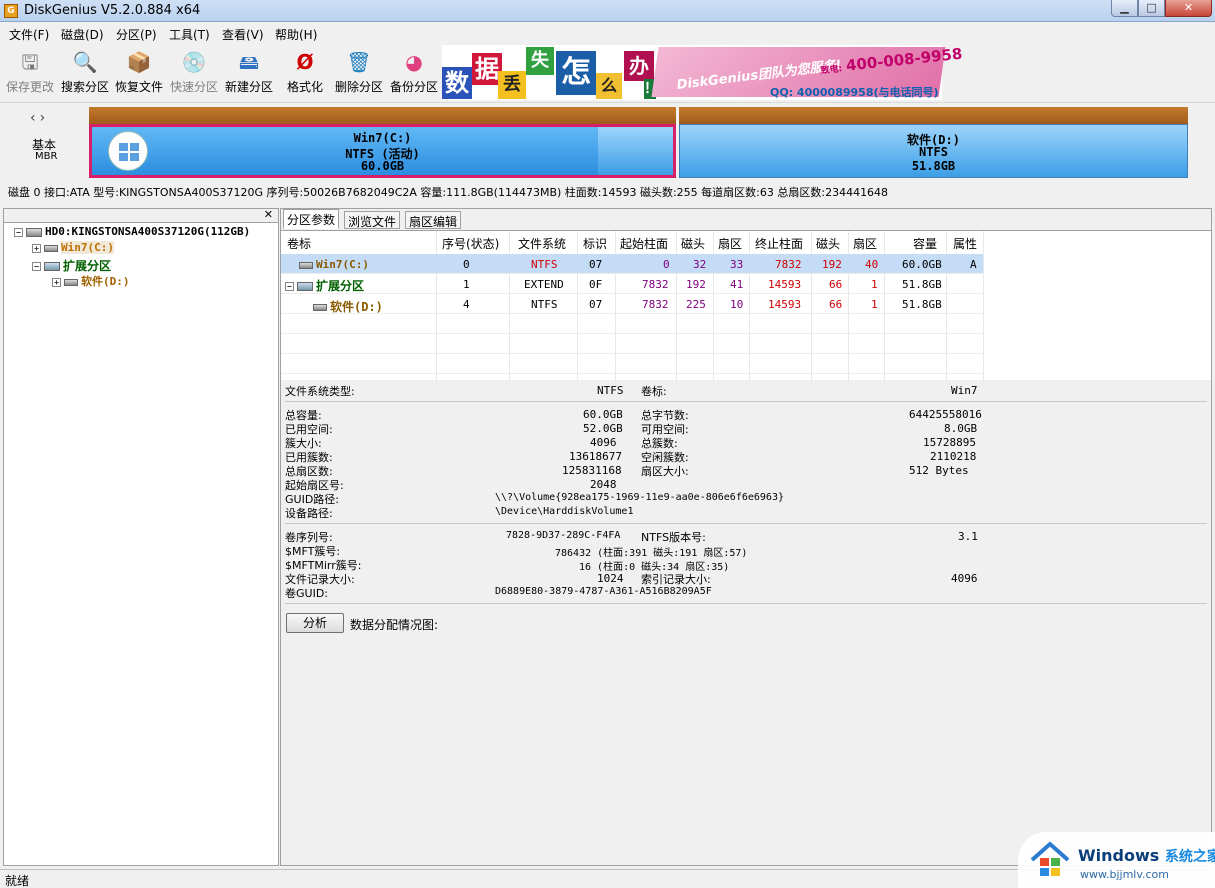 The width and height of the screenshot is (1215, 888). I want to click on delete-partition-label: 删除分区, so click(358, 87).